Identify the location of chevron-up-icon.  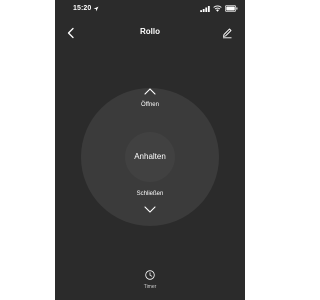
(150, 91).